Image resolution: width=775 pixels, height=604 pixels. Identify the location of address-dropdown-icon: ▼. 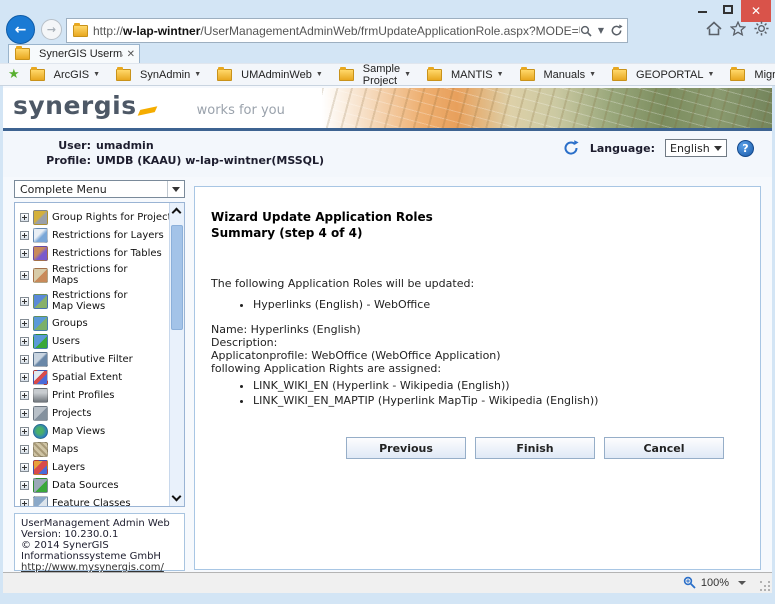
(601, 30).